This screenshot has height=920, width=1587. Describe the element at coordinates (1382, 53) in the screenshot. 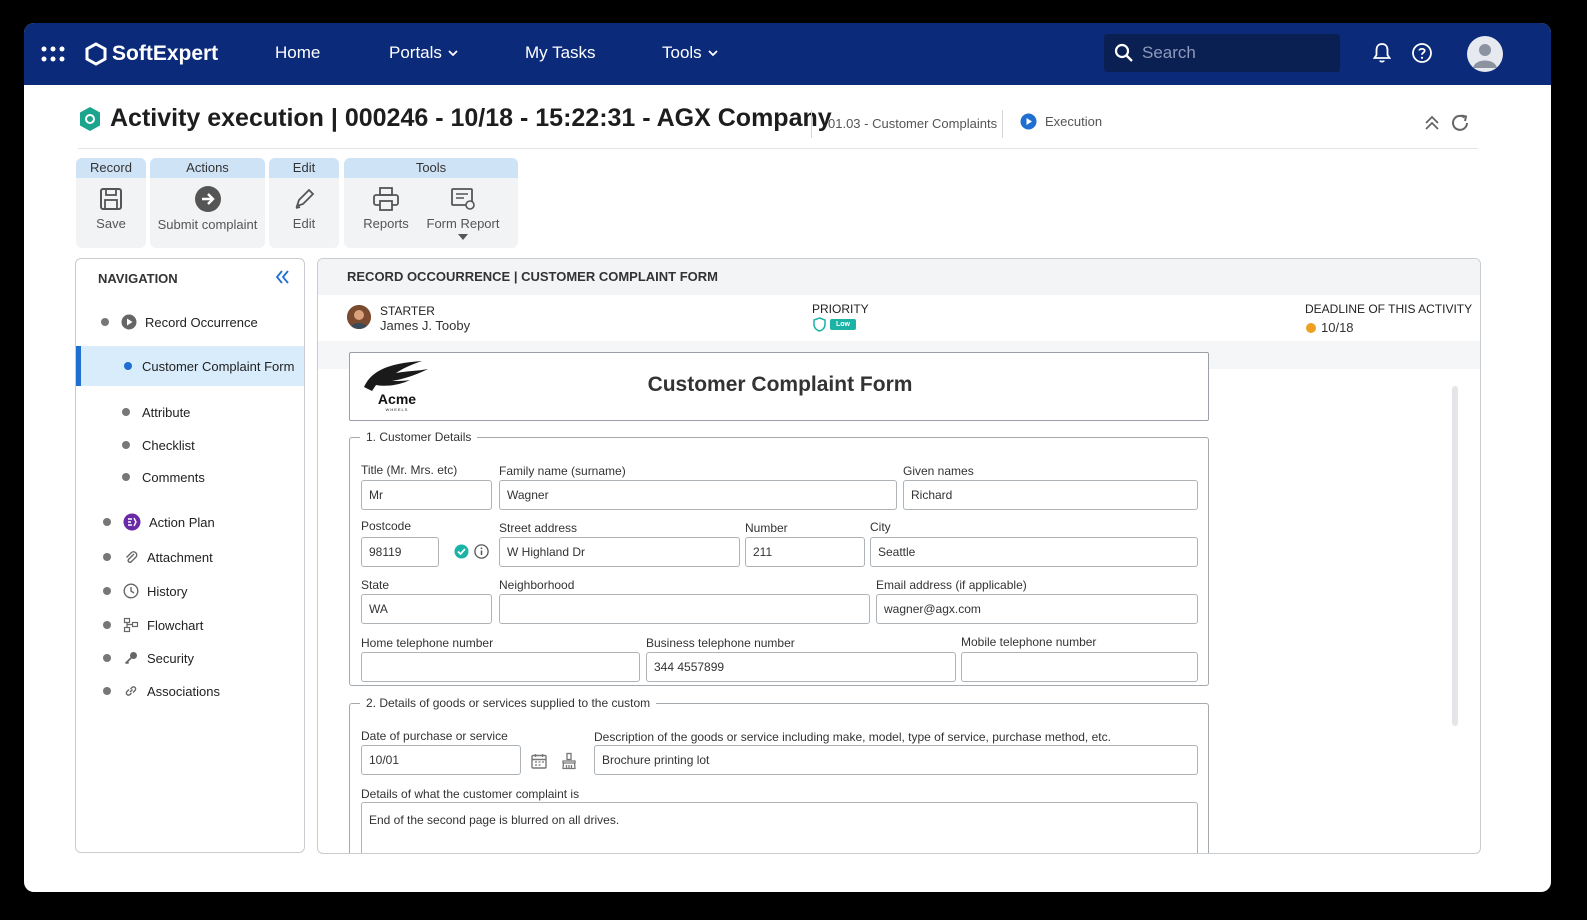

I see `bell-icon` at that location.